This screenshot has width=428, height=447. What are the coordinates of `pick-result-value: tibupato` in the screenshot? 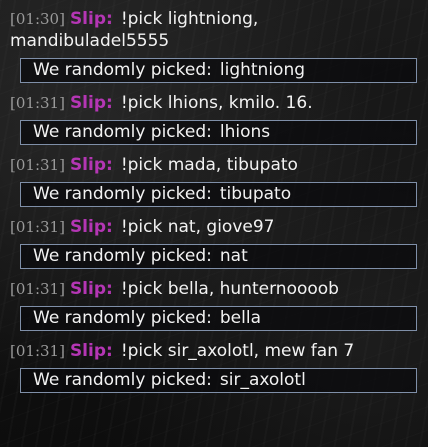 It's located at (255, 194).